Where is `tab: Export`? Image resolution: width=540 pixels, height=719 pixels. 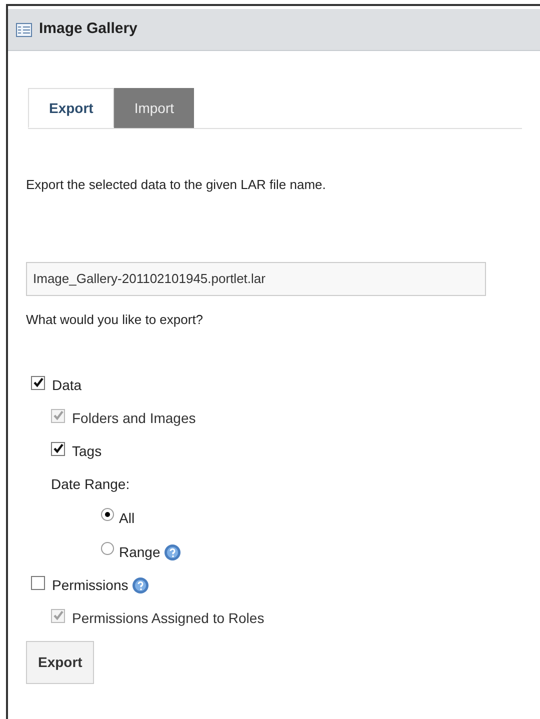
tab: Export is located at coordinates (71, 108).